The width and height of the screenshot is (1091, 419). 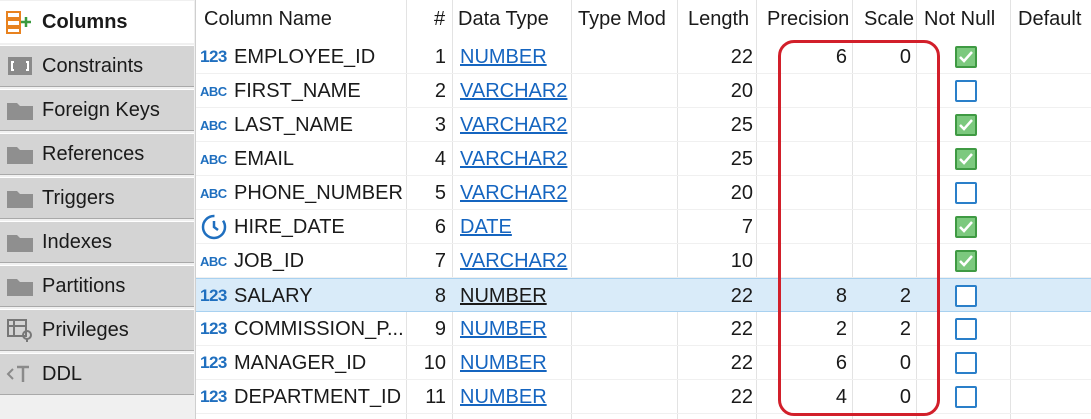 What do you see at coordinates (62, 373) in the screenshot?
I see `sidebar-item-label: DDL` at bounding box center [62, 373].